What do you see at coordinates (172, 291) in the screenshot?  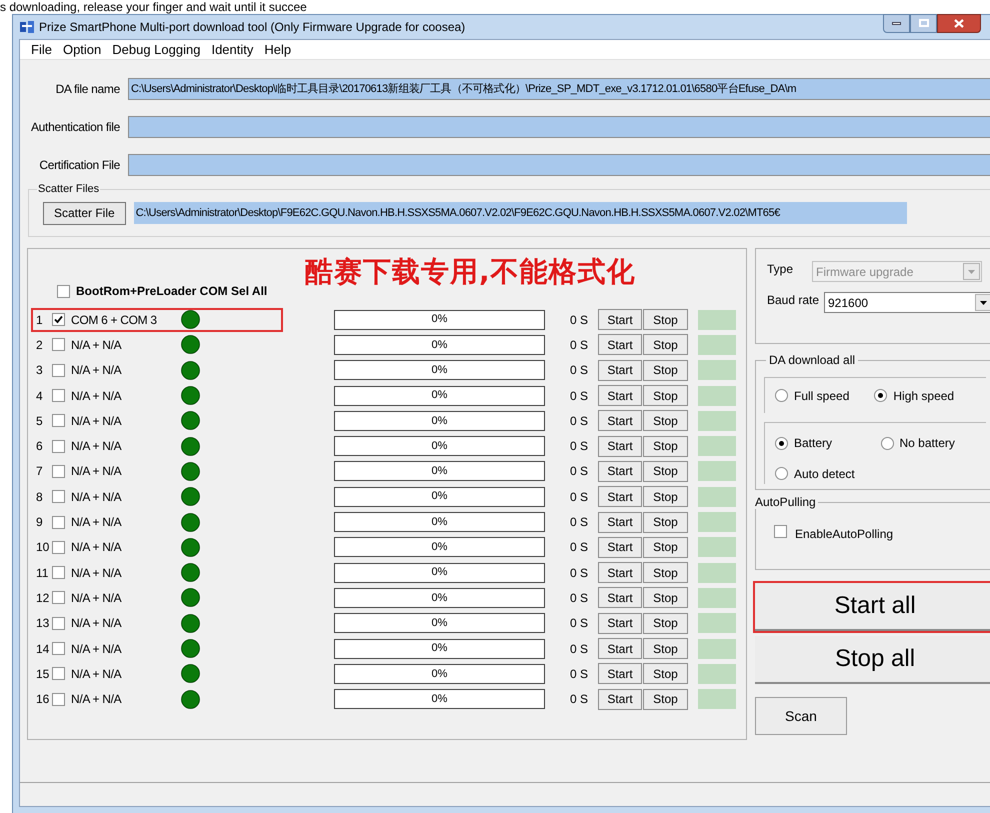 I see `select-all-label: BootRom+PreLoader COM Sel All` at bounding box center [172, 291].